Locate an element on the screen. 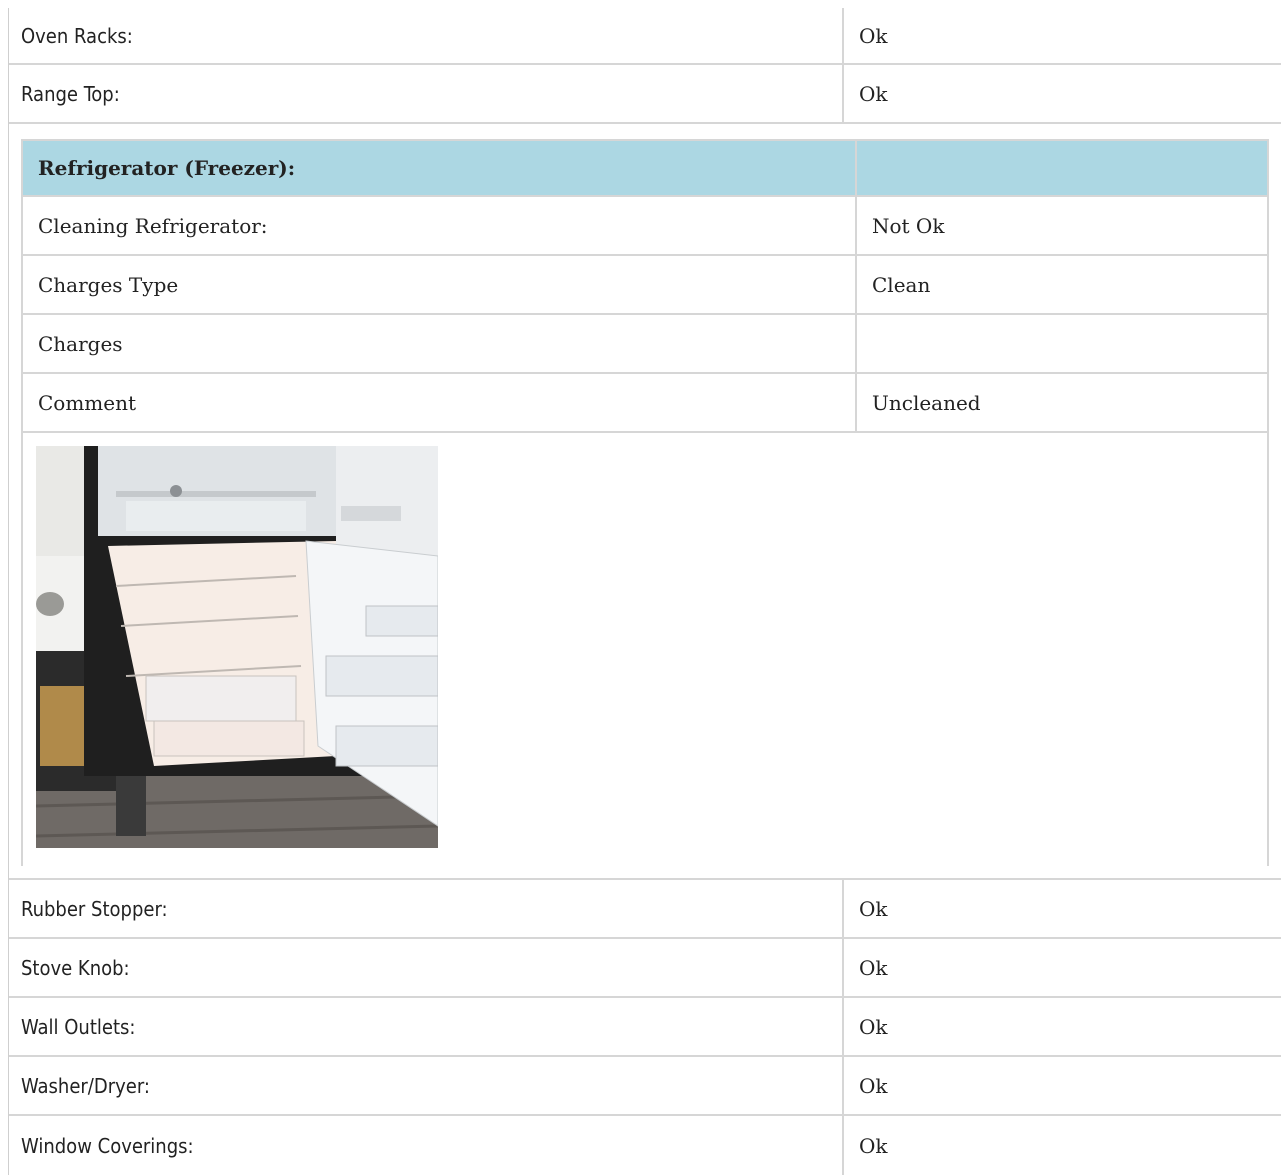 The width and height of the screenshot is (1281, 1175). section-header: Refrigerator (Freezer): is located at coordinates (645, 168).